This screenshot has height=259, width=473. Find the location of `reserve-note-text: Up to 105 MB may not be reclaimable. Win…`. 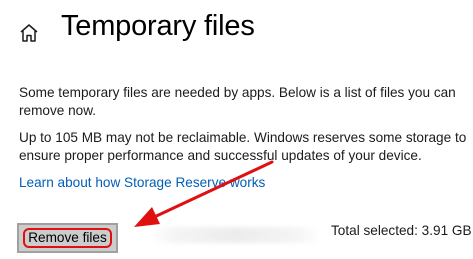

reserve-note-text: Up to 105 MB may not be reclaimable. Win… is located at coordinates (243, 146).